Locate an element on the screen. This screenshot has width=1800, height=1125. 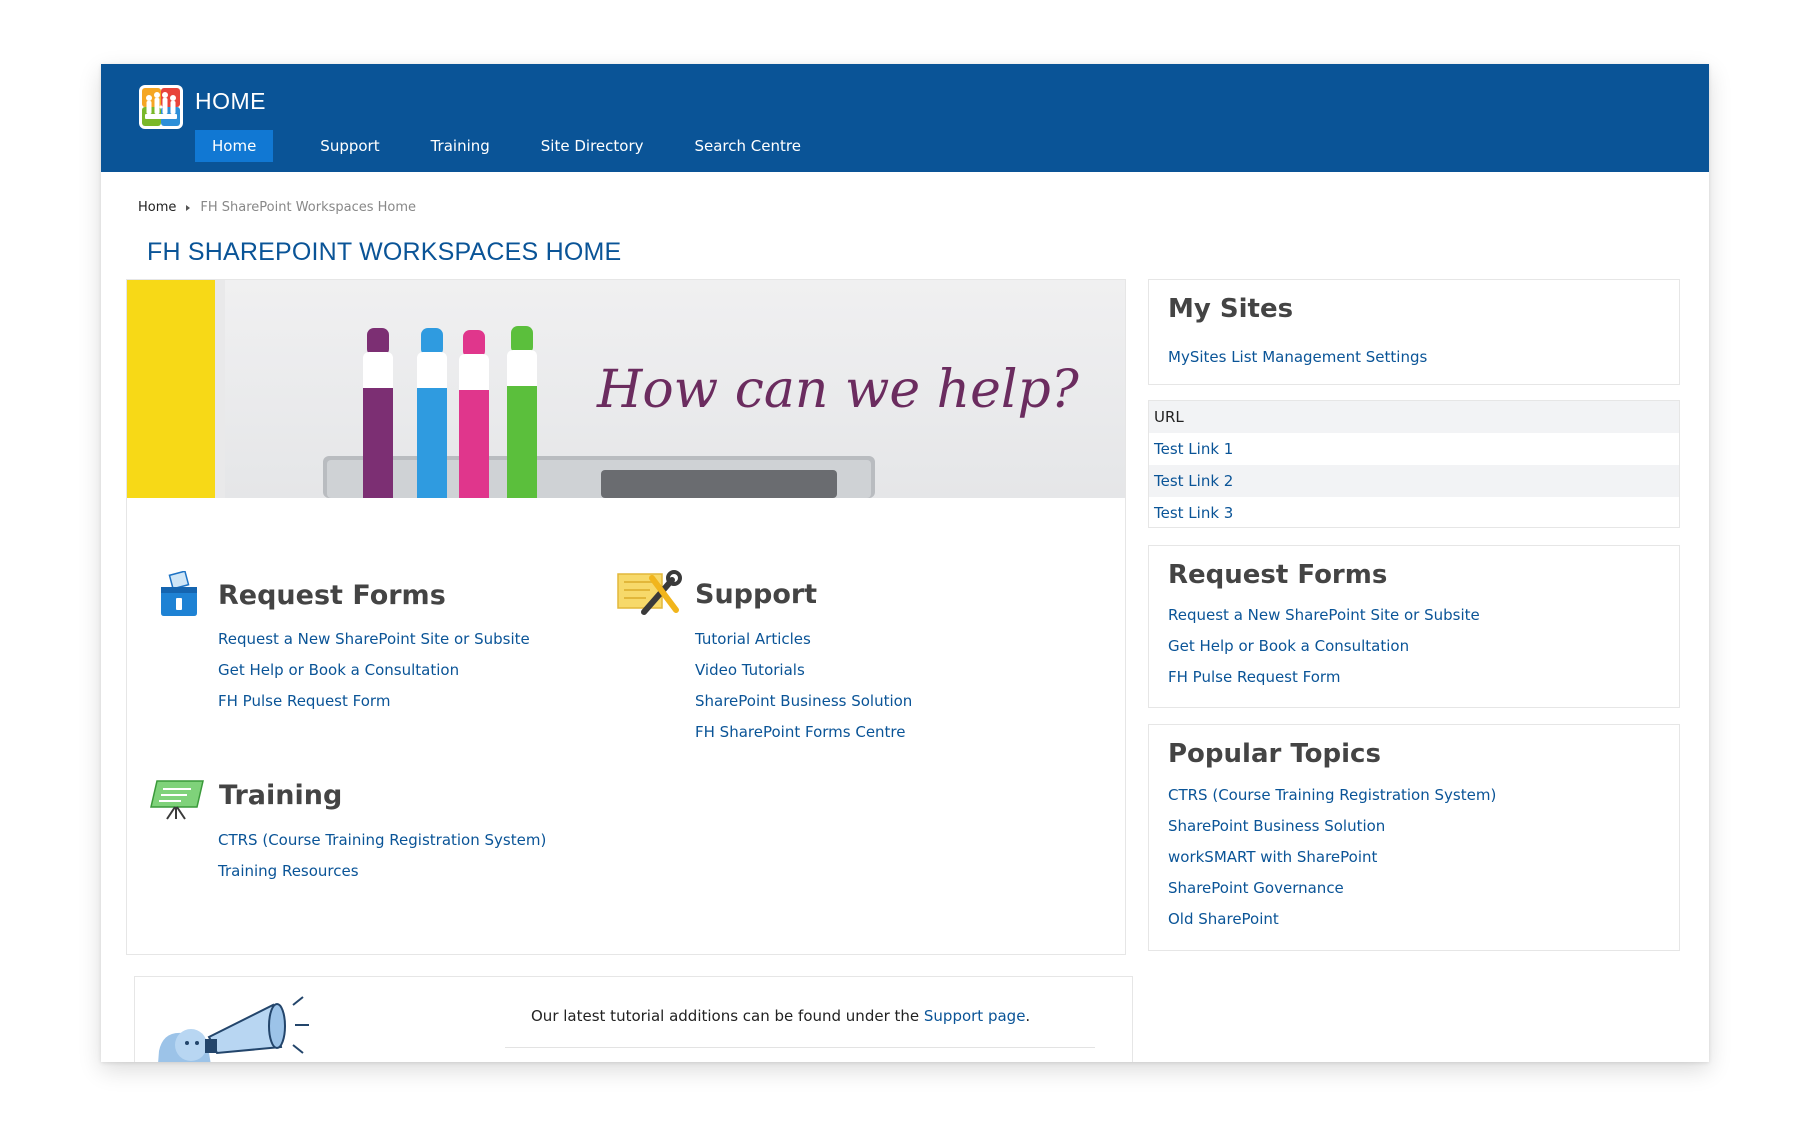
request-forms-heading: Request Forms is located at coordinates (332, 595).